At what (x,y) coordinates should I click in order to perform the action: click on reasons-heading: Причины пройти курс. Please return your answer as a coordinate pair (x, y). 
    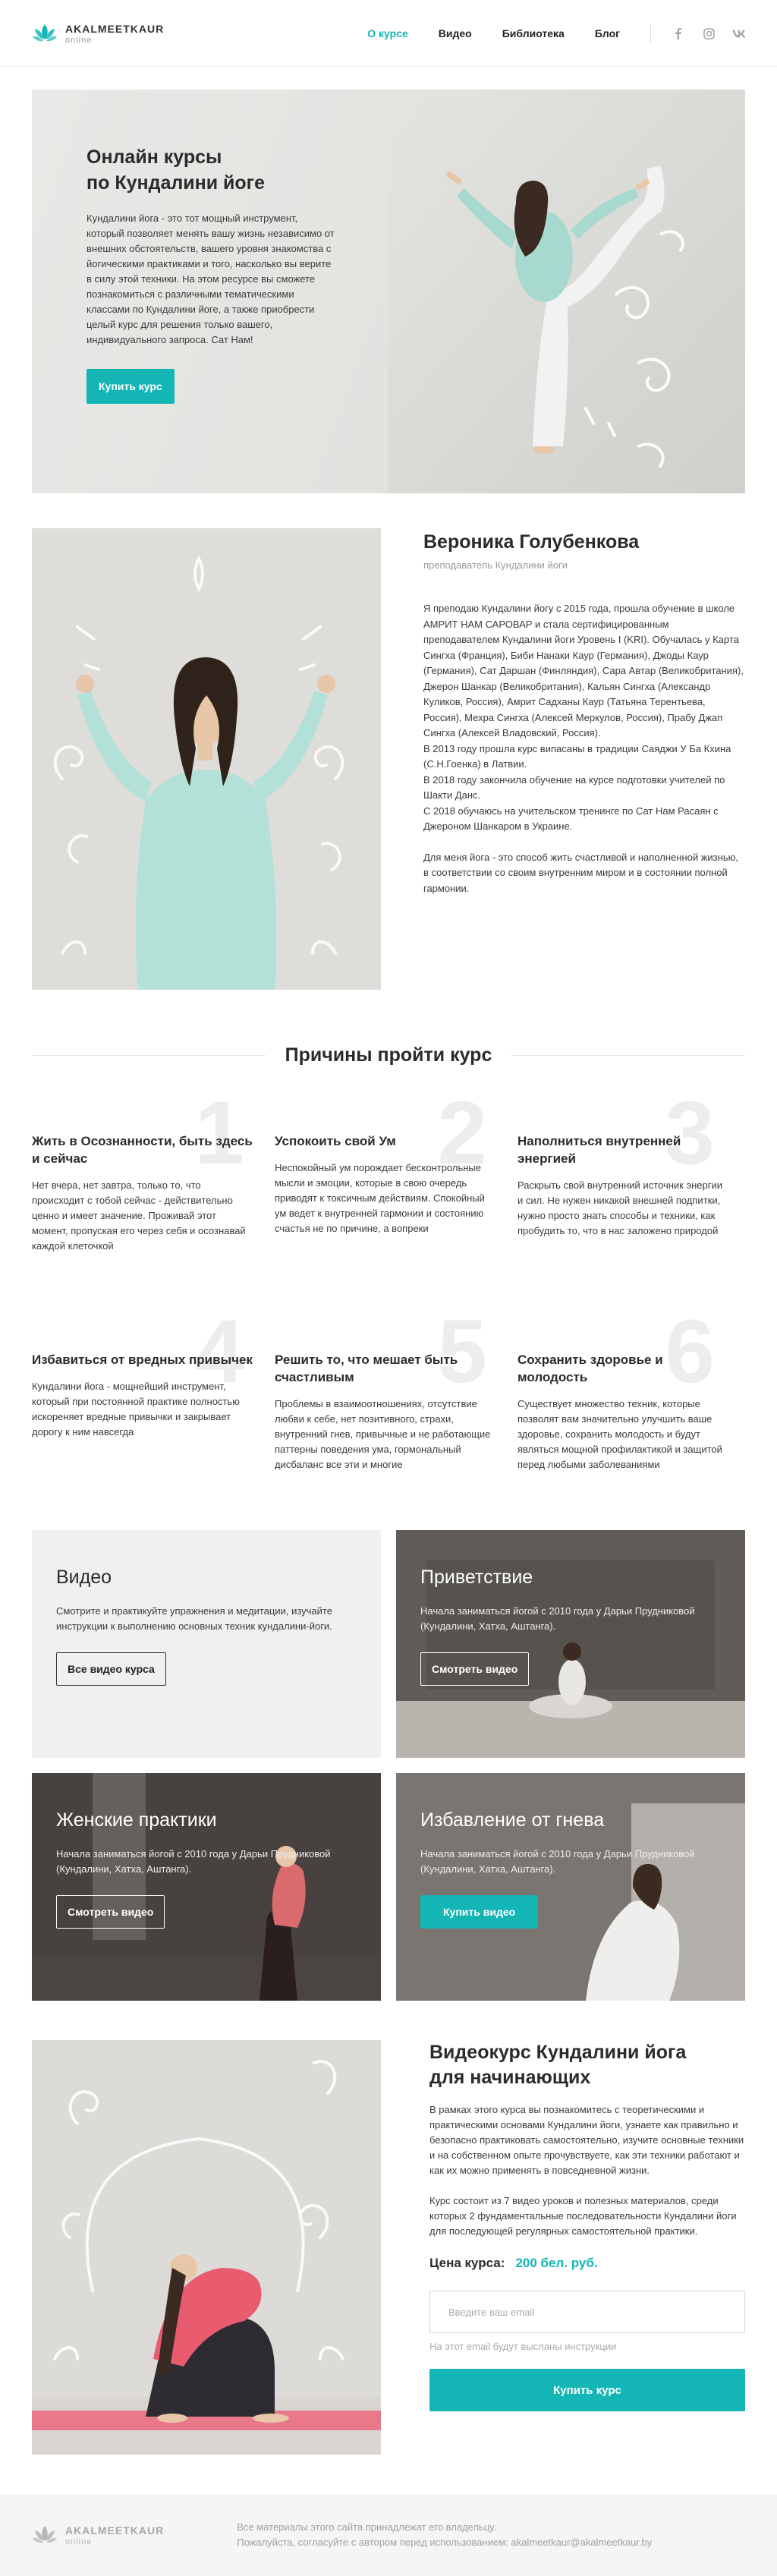
    Looking at the image, I should click on (388, 1055).